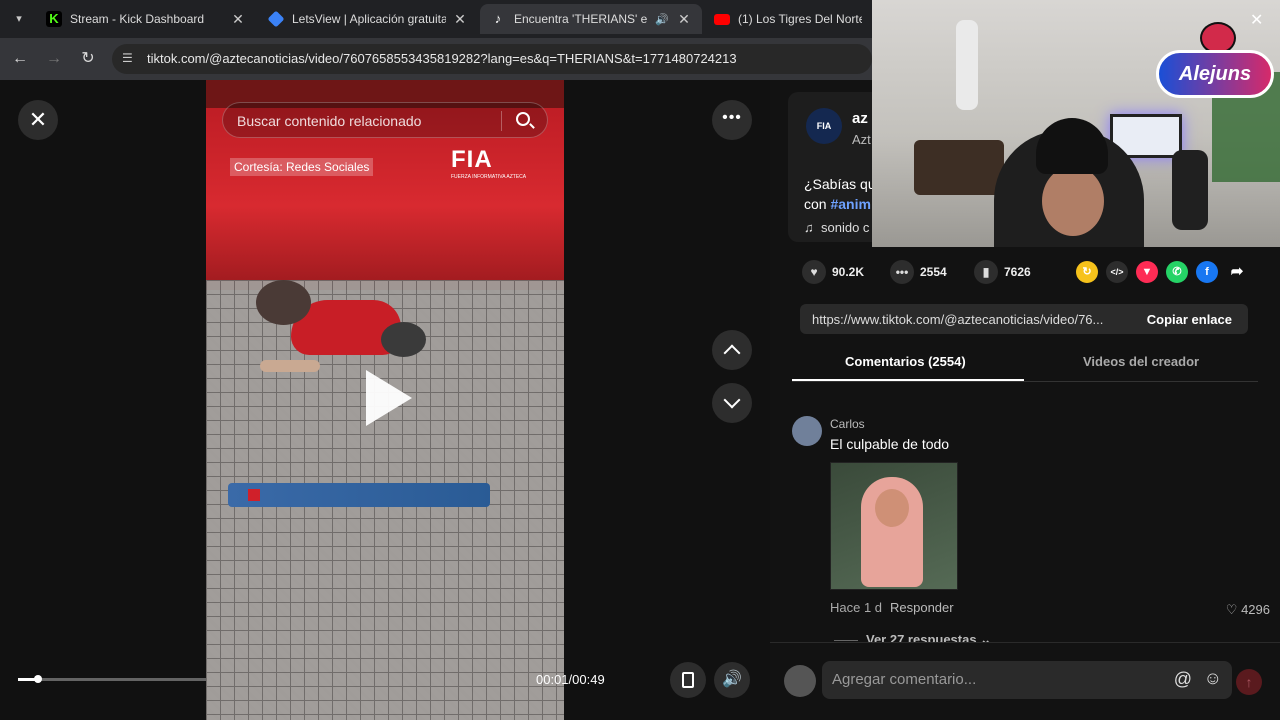  What do you see at coordinates (1183, 679) in the screenshot?
I see `mention-icon: @` at bounding box center [1183, 679].